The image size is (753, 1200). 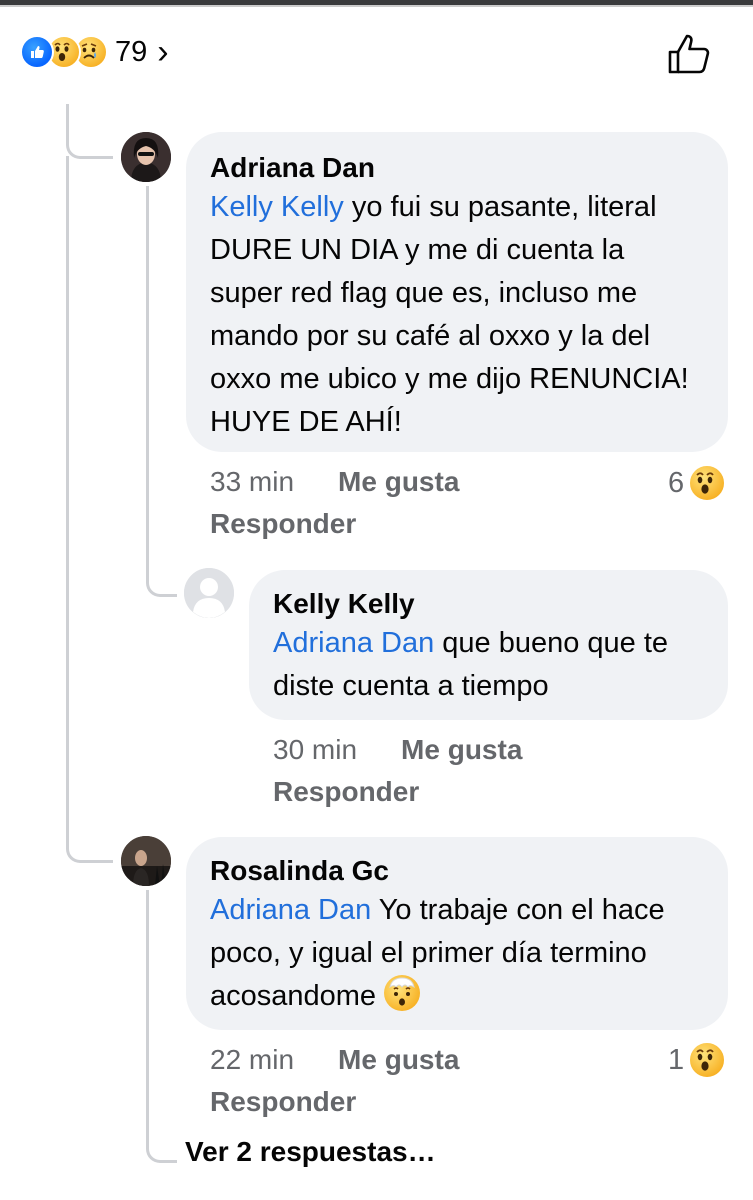 I want to click on comment-reactions: 6, so click(x=697, y=483).